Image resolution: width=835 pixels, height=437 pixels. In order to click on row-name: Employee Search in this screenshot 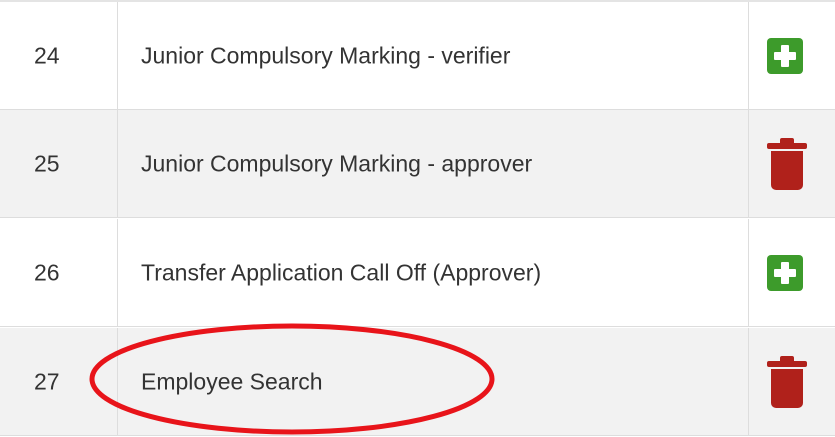, I will do `click(232, 381)`.